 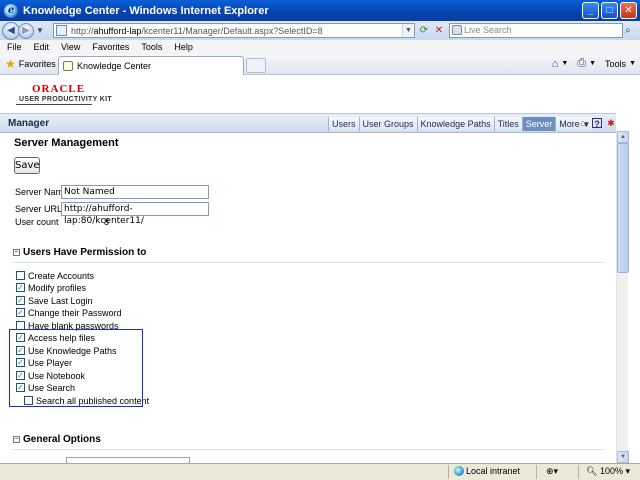 I want to click on logo-divider, so click(x=54, y=104).